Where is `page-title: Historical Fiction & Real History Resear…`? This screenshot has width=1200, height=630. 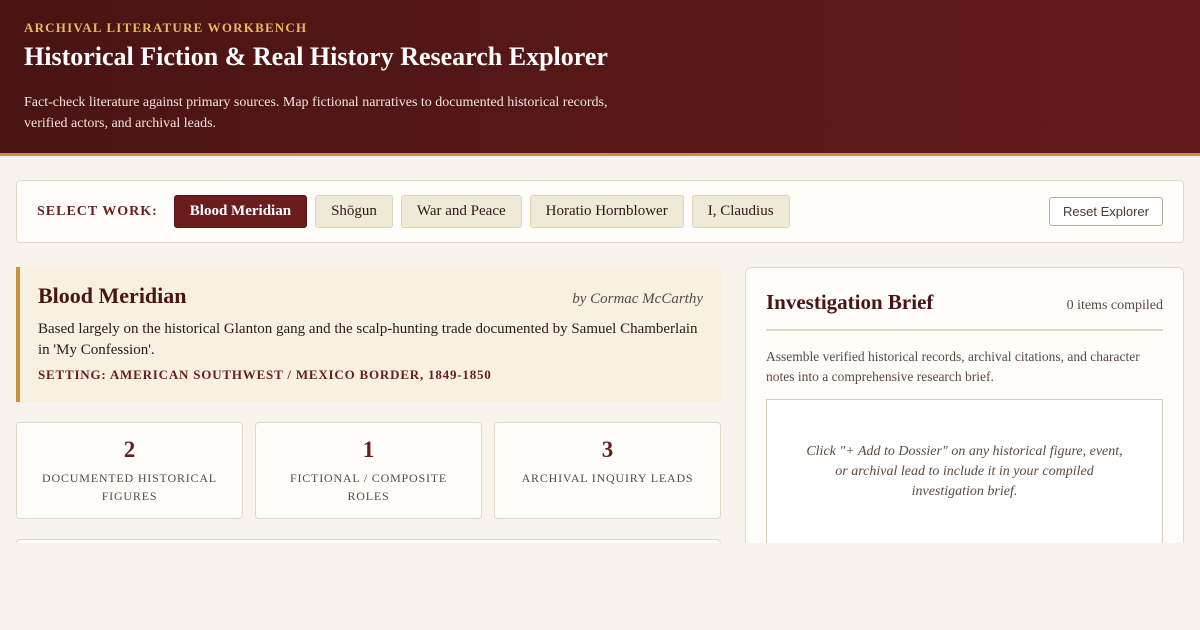
page-title: Historical Fiction & Real History Resear… is located at coordinates (316, 56).